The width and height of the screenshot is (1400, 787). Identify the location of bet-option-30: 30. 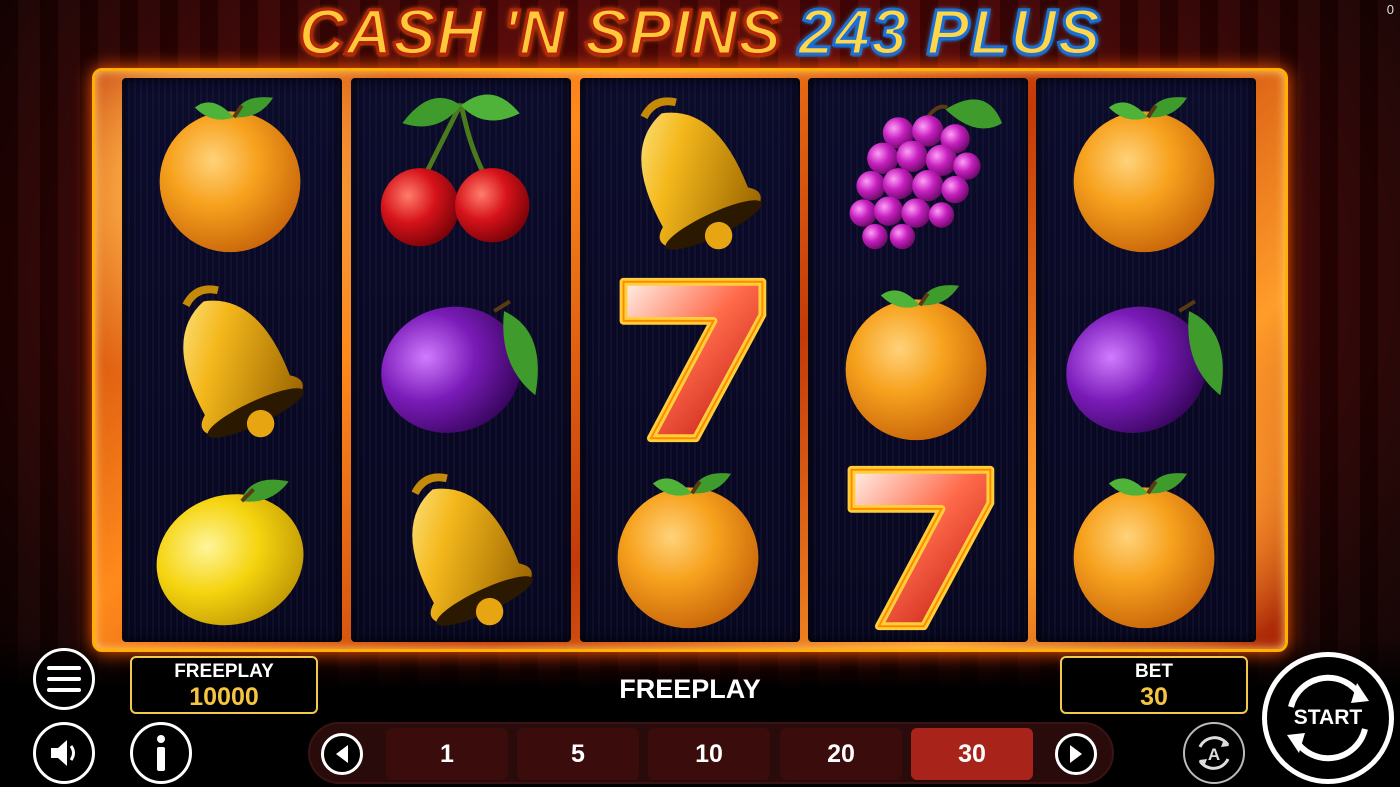
(972, 754).